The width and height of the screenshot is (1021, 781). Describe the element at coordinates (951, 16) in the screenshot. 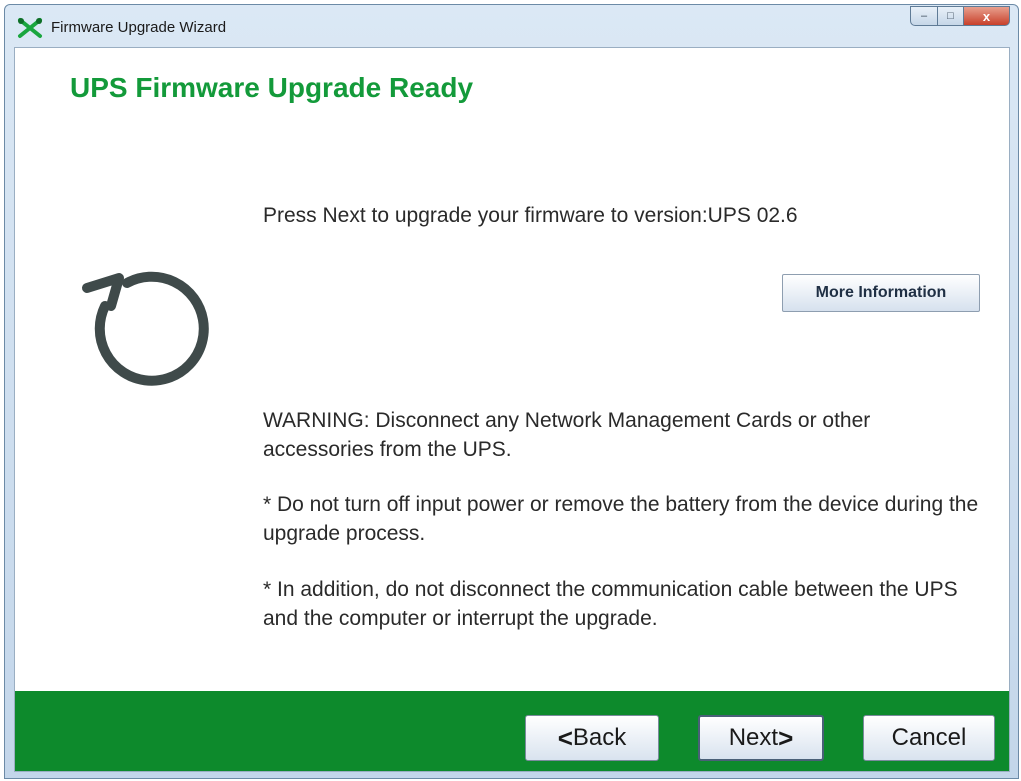

I see `maximize-button: □` at that location.